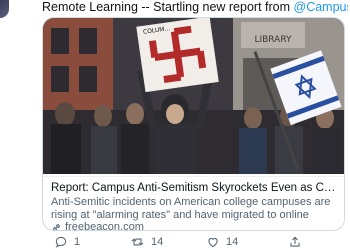 This screenshot has height=250, width=350. What do you see at coordinates (213, 243) in the screenshot?
I see `heart-icon` at bounding box center [213, 243].